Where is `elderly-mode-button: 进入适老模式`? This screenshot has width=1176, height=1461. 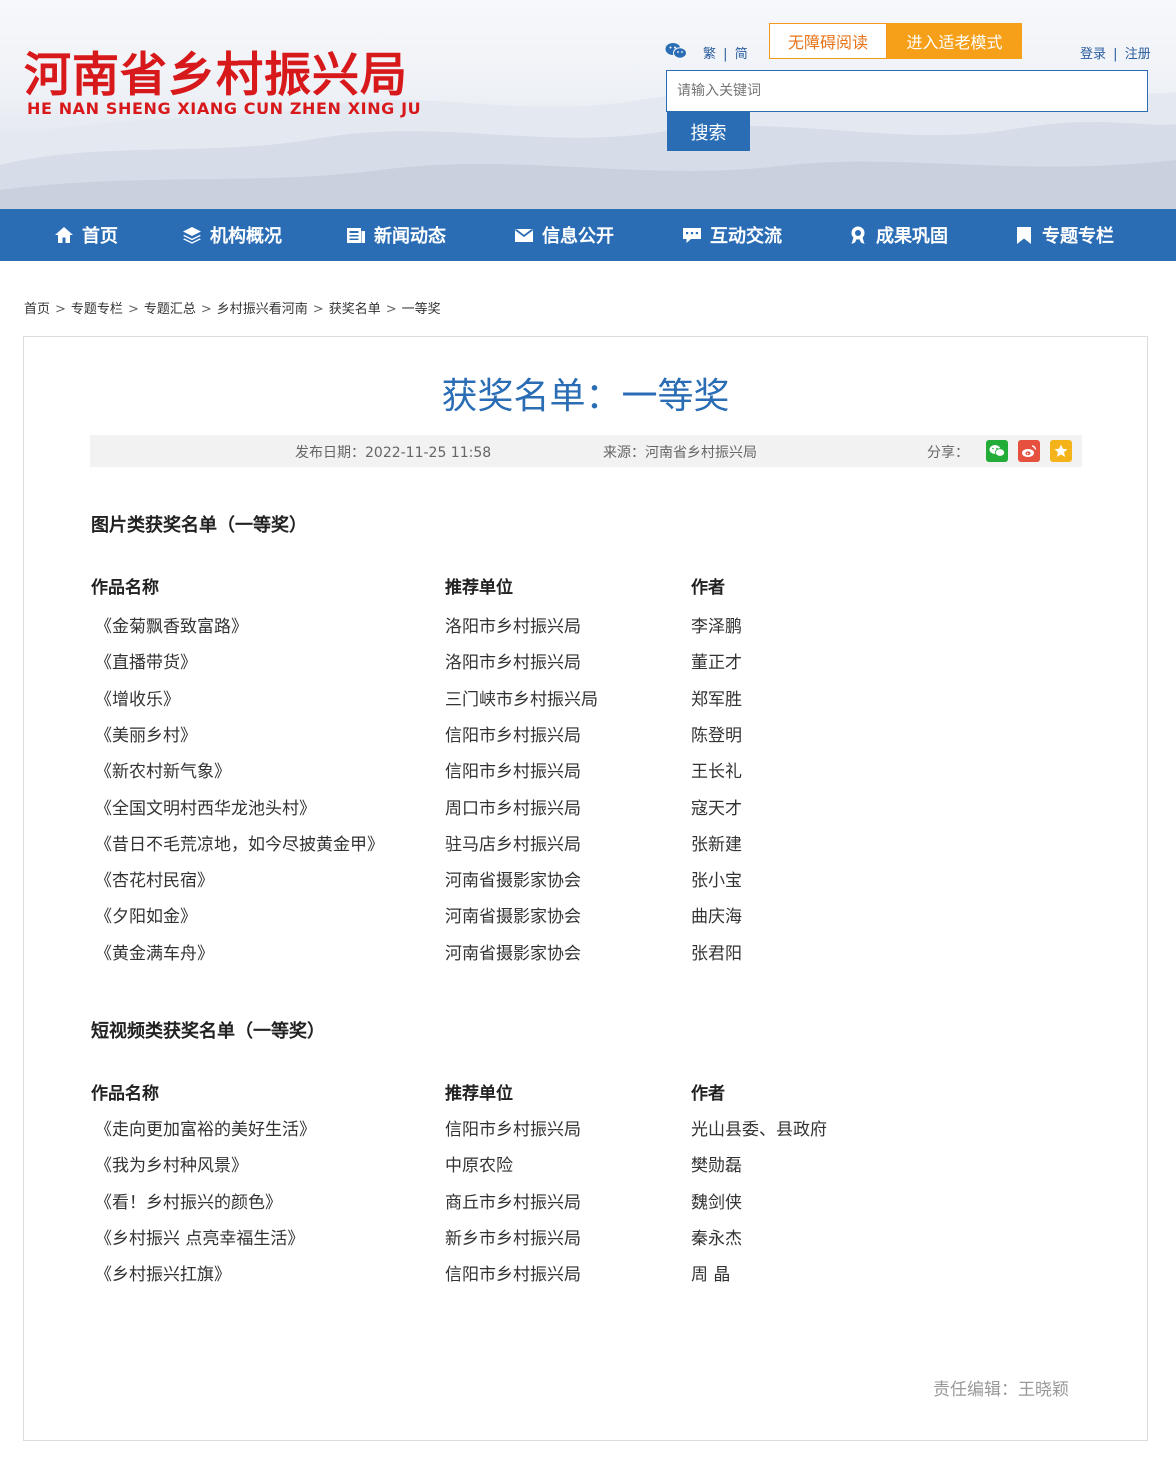
elderly-mode-button: 进入适老模式 is located at coordinates (954, 41).